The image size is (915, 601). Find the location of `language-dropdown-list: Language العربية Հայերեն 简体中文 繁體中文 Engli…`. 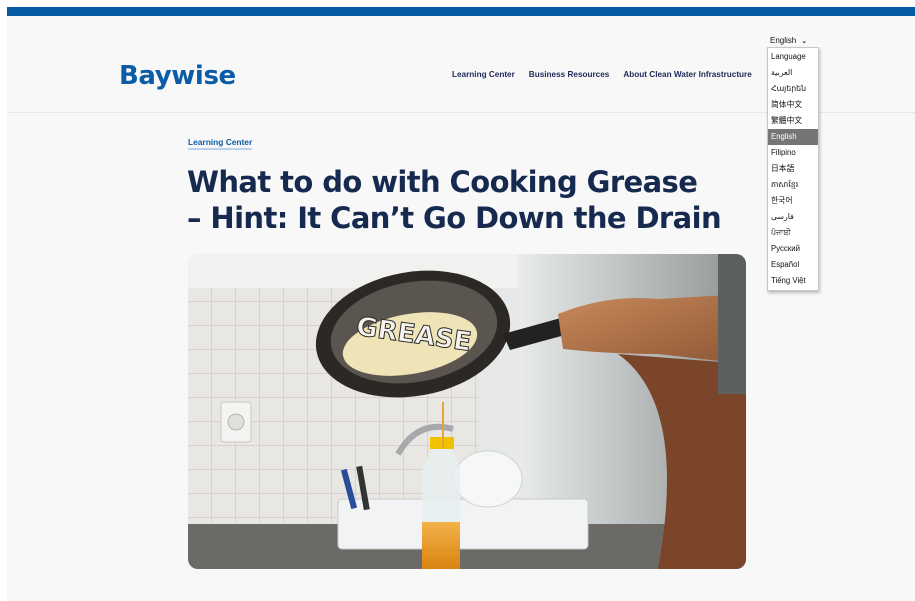

language-dropdown-list: Language العربية Հայերեն 简体中文 繁體中文 Engli… is located at coordinates (793, 169).